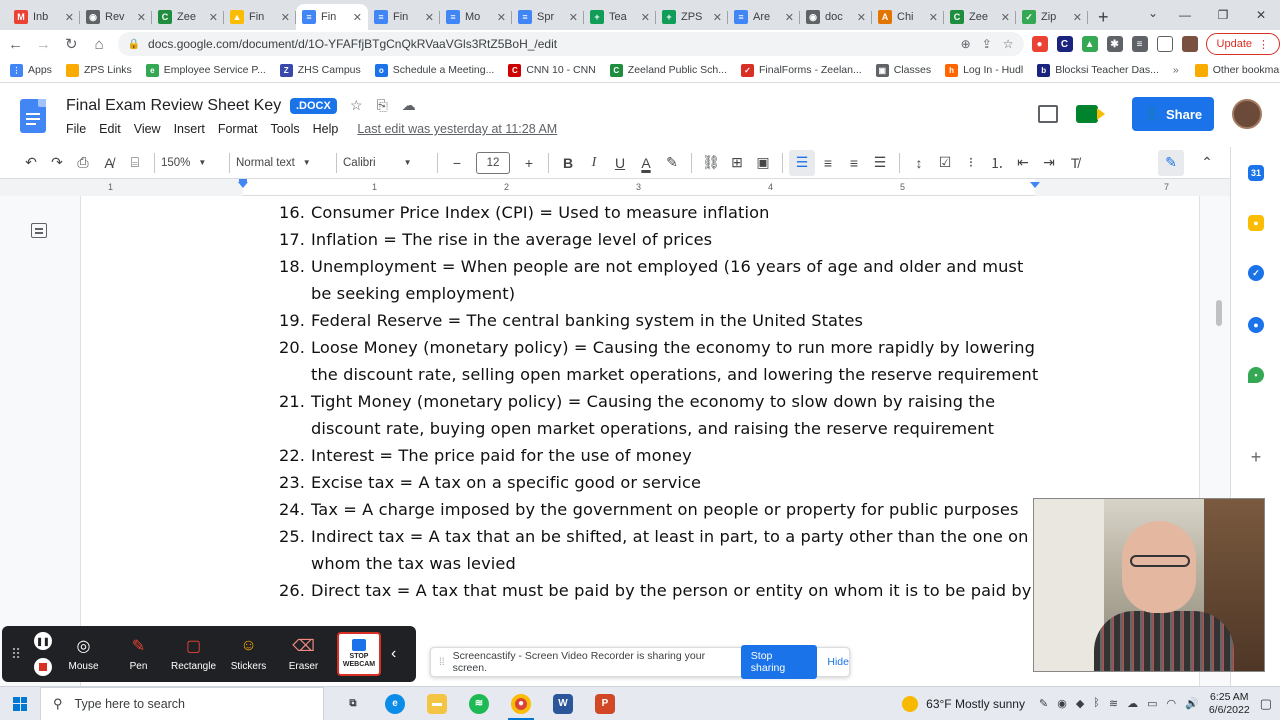 This screenshot has height=720, width=1280. I want to click on pen-tool: ✎ Pen, so click(138, 654).